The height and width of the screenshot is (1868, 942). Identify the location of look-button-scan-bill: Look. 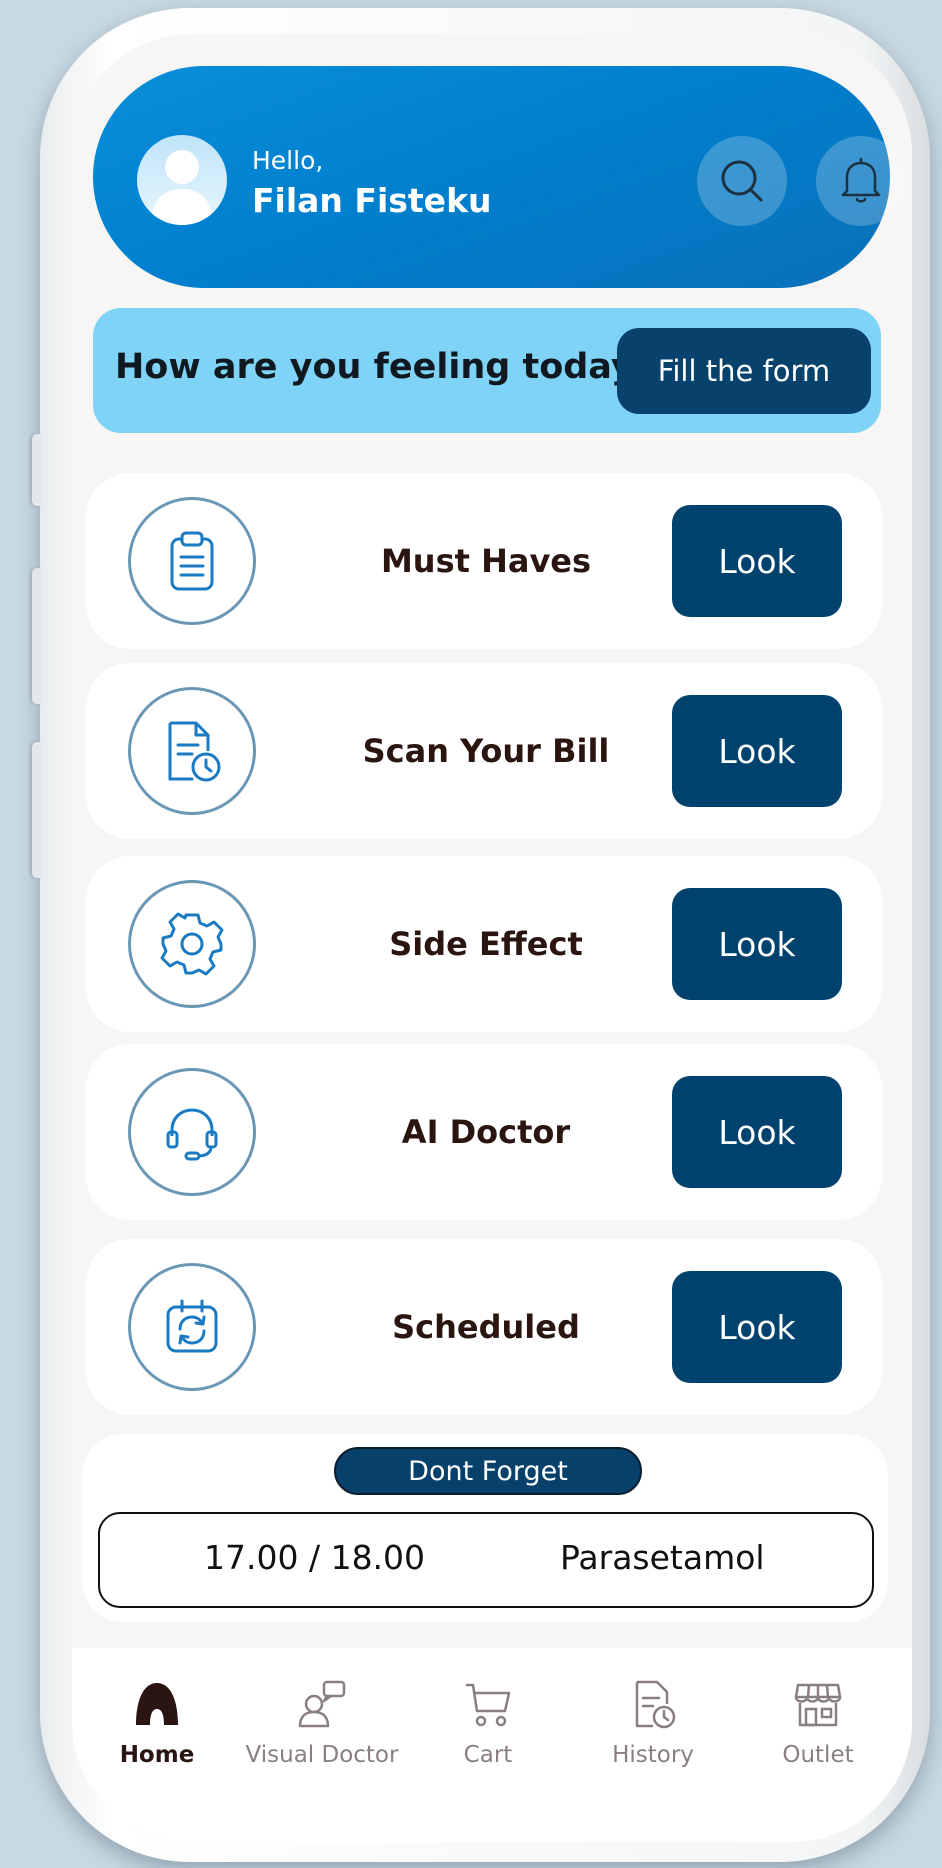
(757, 751).